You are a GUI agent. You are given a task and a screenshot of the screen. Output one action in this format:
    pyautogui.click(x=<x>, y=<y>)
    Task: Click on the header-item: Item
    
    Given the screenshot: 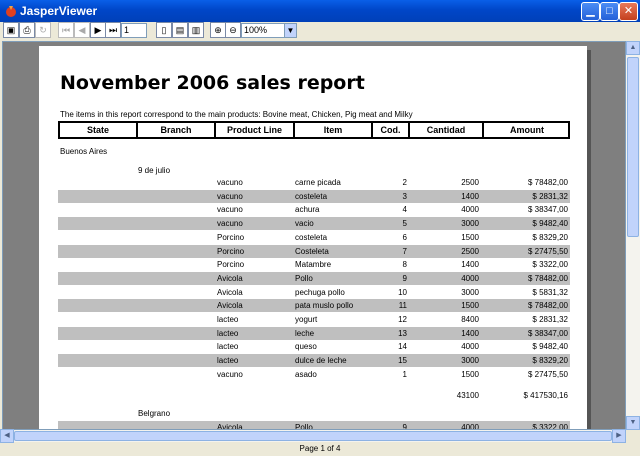 What is the action you would take?
    pyautogui.click(x=334, y=130)
    